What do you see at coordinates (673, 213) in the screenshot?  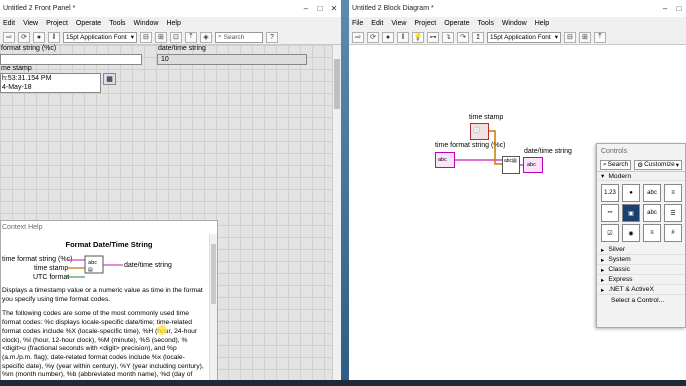 I see `io-palette-icon: ☰` at bounding box center [673, 213].